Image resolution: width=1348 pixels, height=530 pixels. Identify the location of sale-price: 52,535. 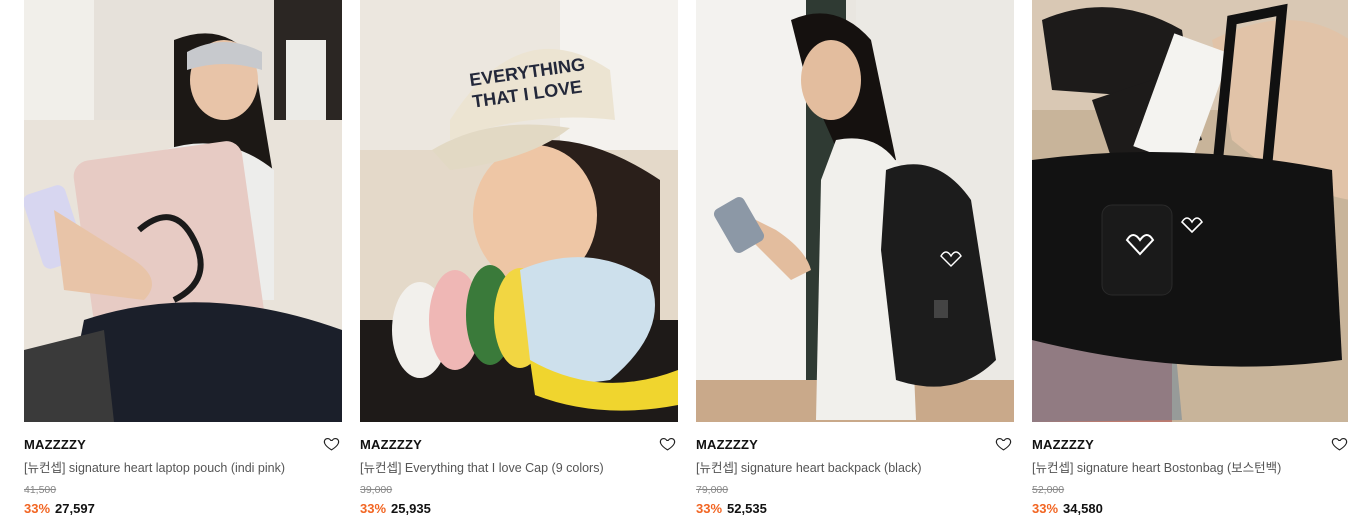
(747, 508).